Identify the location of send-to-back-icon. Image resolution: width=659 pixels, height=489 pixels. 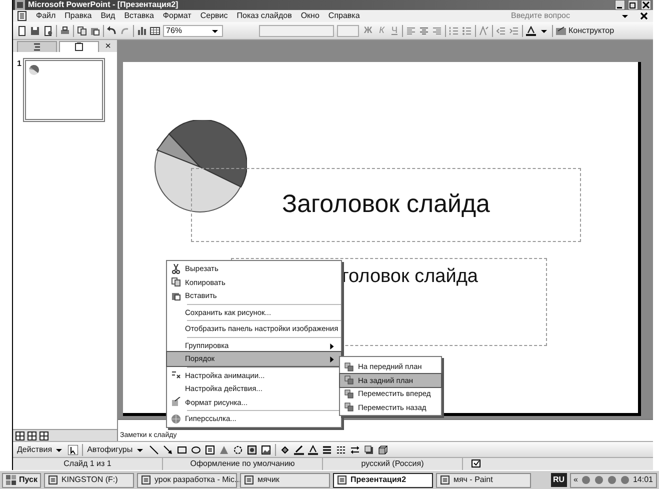
(349, 380).